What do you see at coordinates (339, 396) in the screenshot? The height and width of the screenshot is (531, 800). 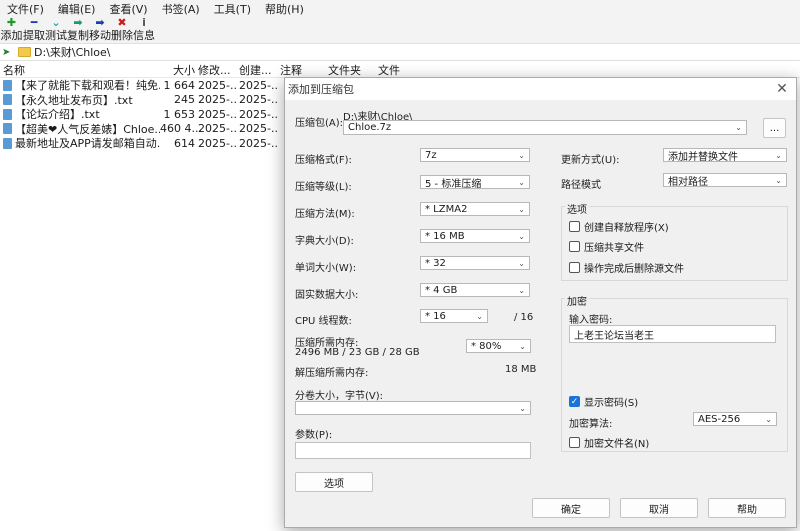 I see `split-label: 分卷大小，字节(V):` at bounding box center [339, 396].